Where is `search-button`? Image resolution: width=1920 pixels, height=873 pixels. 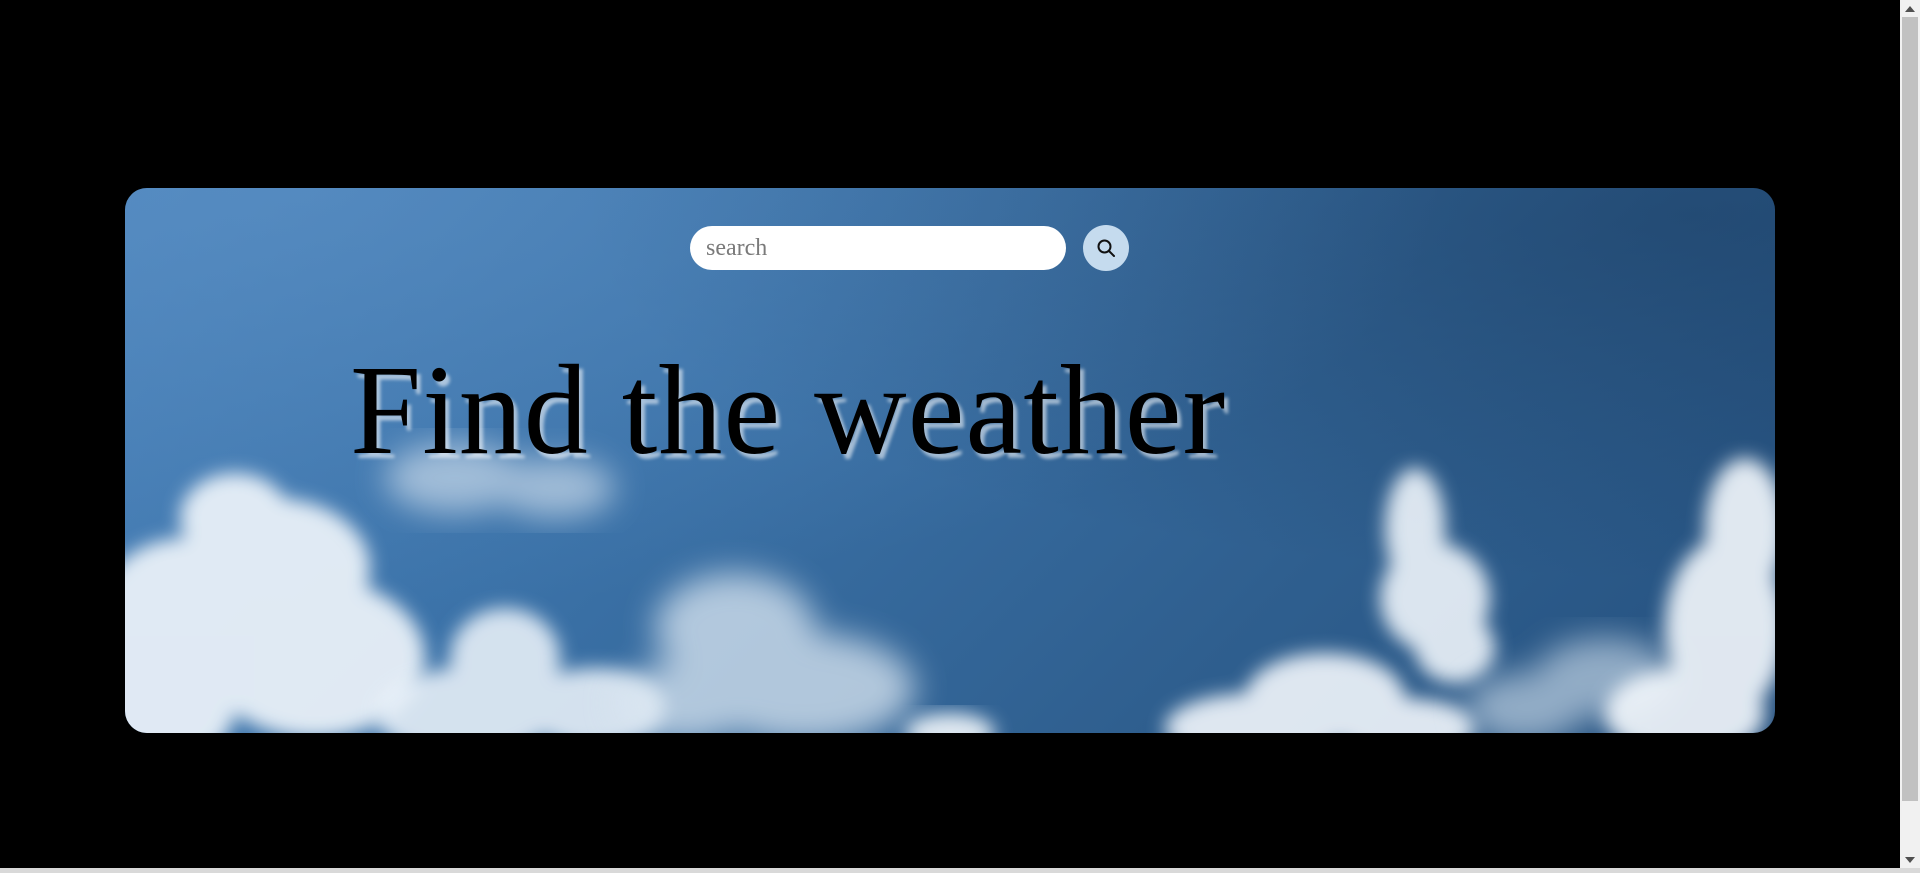
search-button is located at coordinates (1106, 248).